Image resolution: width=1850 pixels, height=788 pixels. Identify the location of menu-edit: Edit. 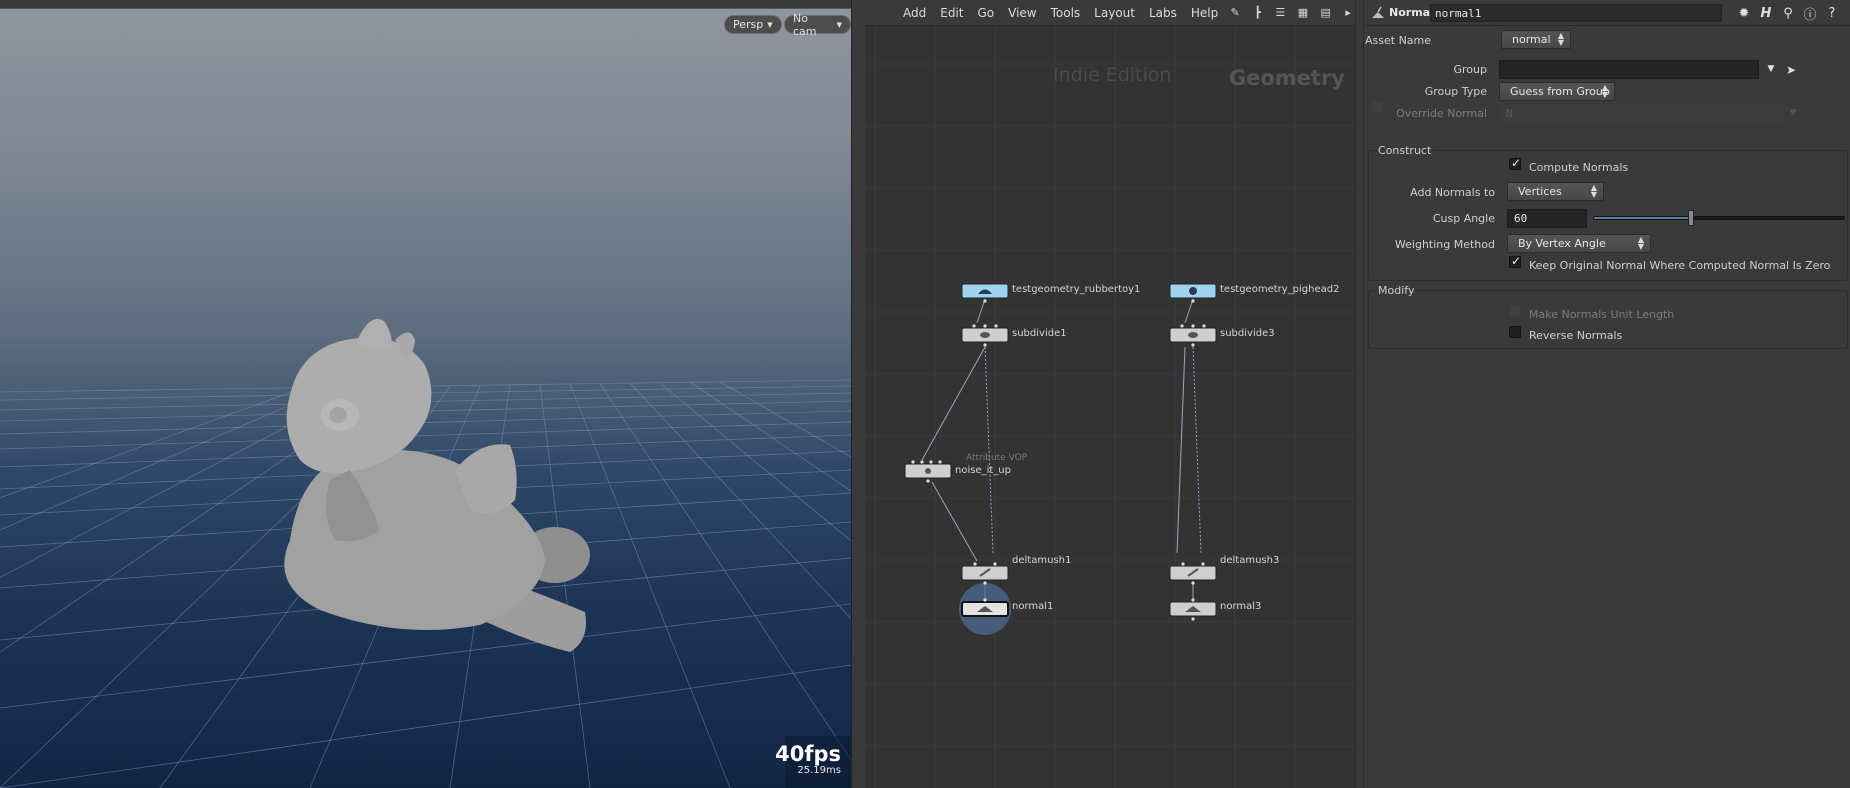
(951, 13).